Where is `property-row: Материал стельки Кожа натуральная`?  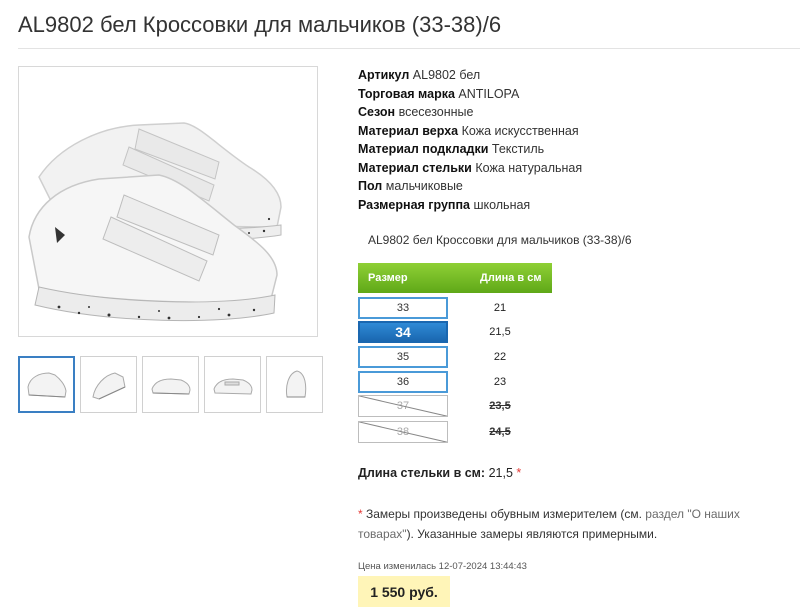
property-row: Материал стельки Кожа натуральная is located at coordinates (470, 168).